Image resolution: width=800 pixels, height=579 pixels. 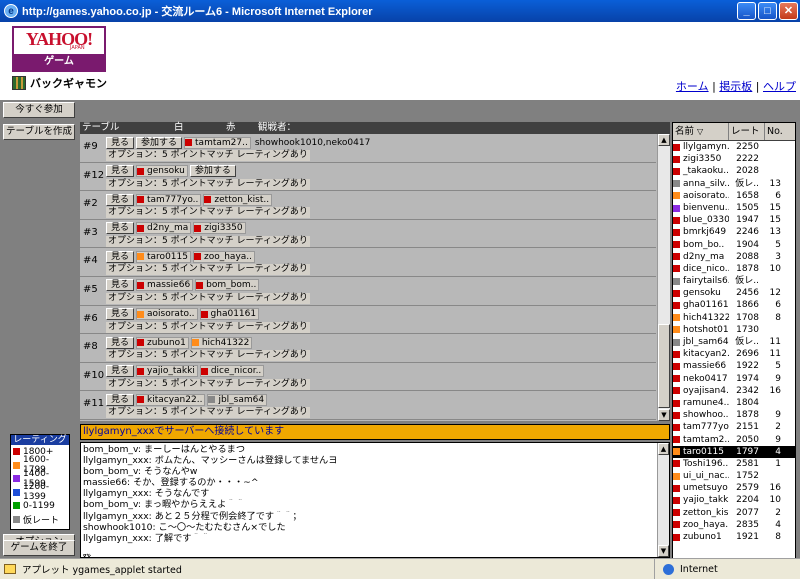 I want to click on red-player-slot: zetton_kist.., so click(x=238, y=199).